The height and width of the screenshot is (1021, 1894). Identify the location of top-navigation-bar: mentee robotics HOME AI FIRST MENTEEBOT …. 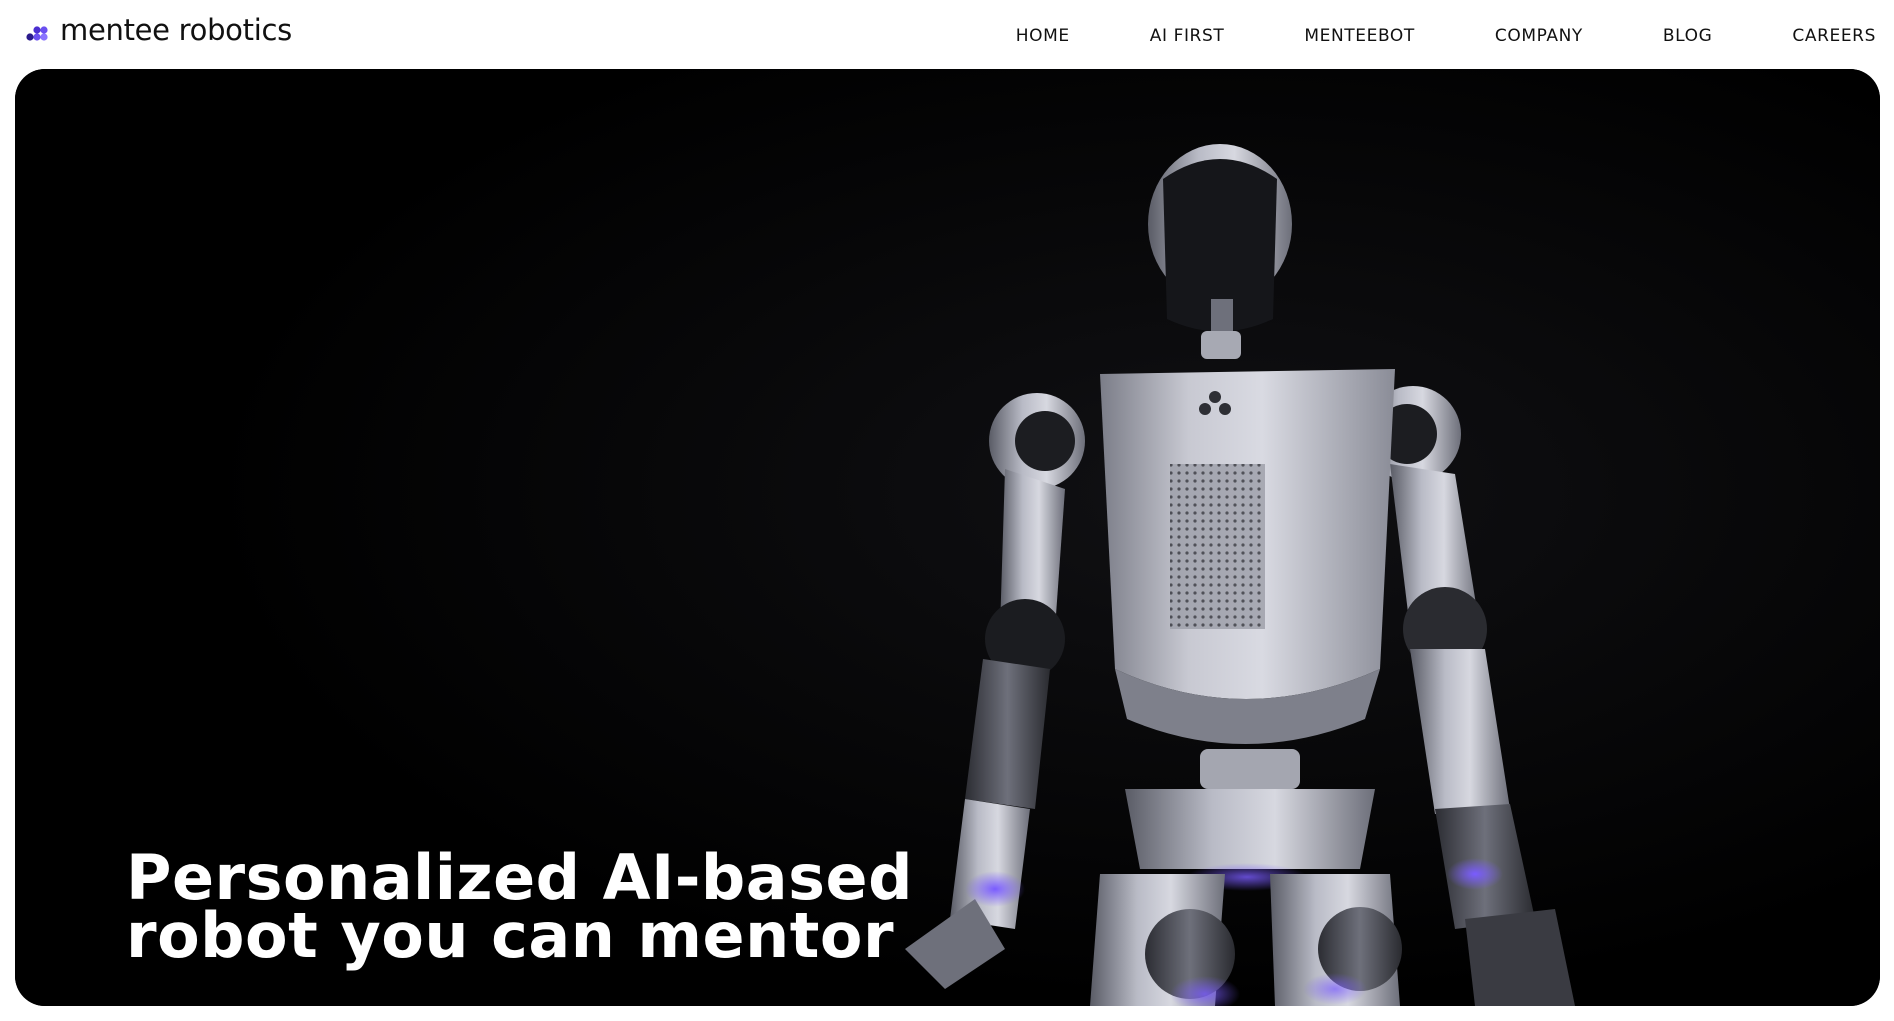
(947, 35).